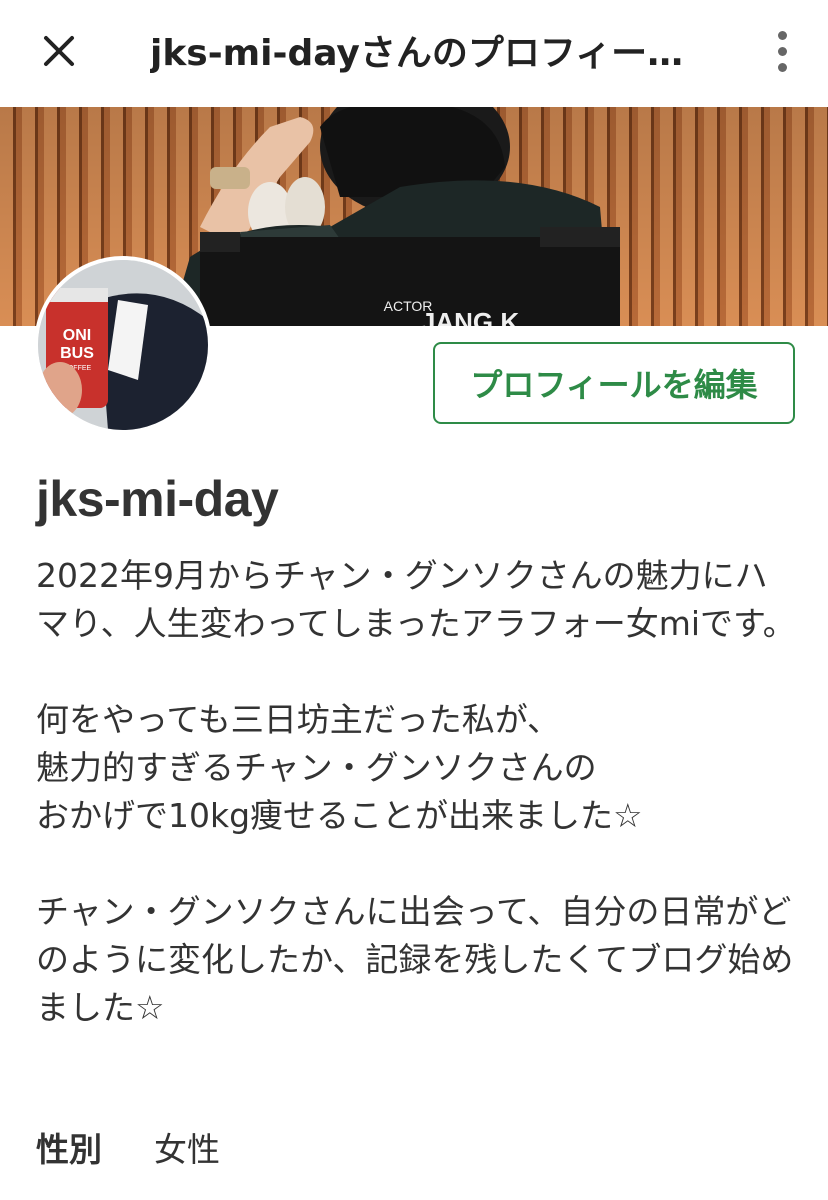 This screenshot has height=1200, width=828. What do you see at coordinates (614, 383) in the screenshot?
I see `edit-profile-button: プロフィールを編集` at bounding box center [614, 383].